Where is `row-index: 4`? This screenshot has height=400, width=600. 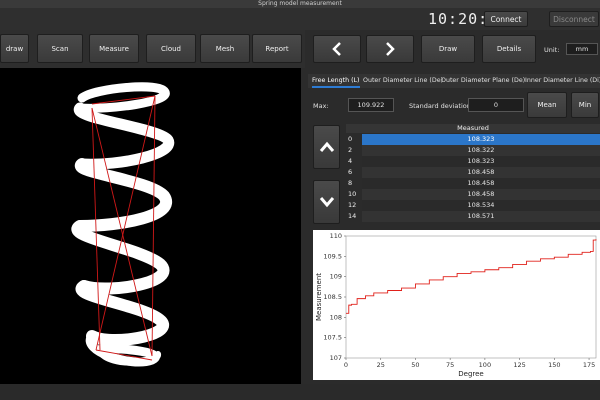 row-index: 4 is located at coordinates (350, 161).